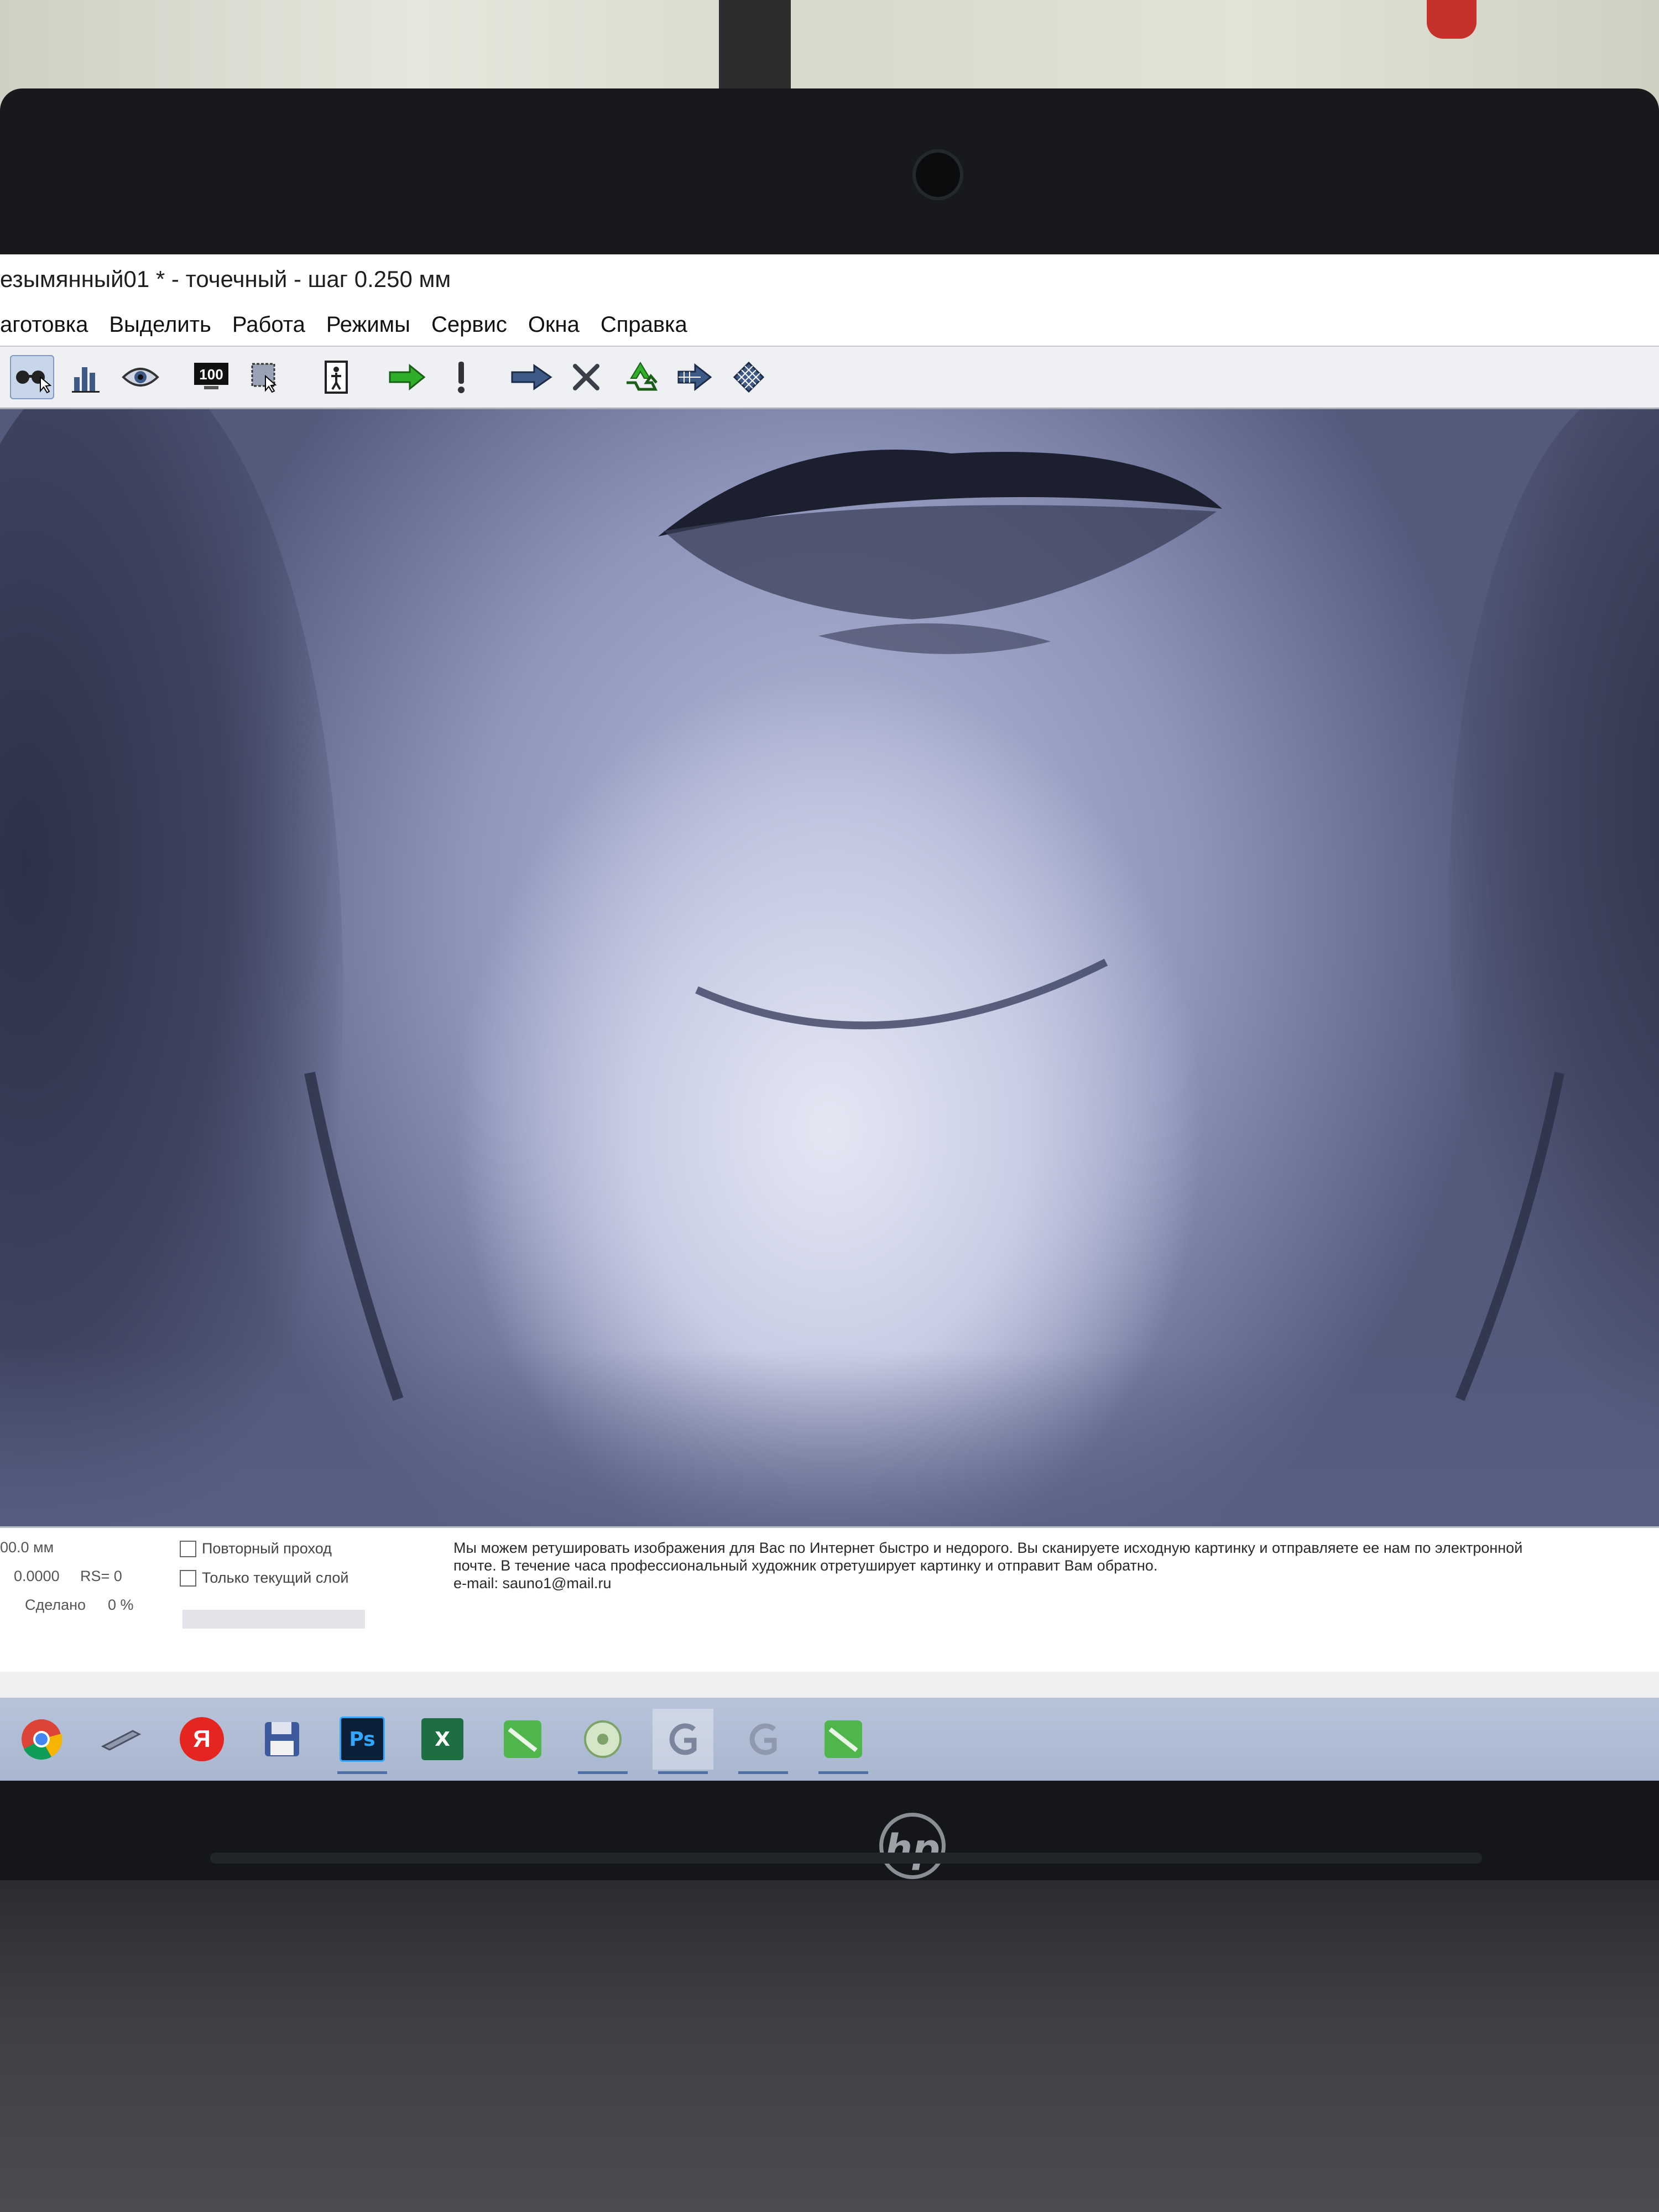  I want to click on figure-button, so click(336, 377).